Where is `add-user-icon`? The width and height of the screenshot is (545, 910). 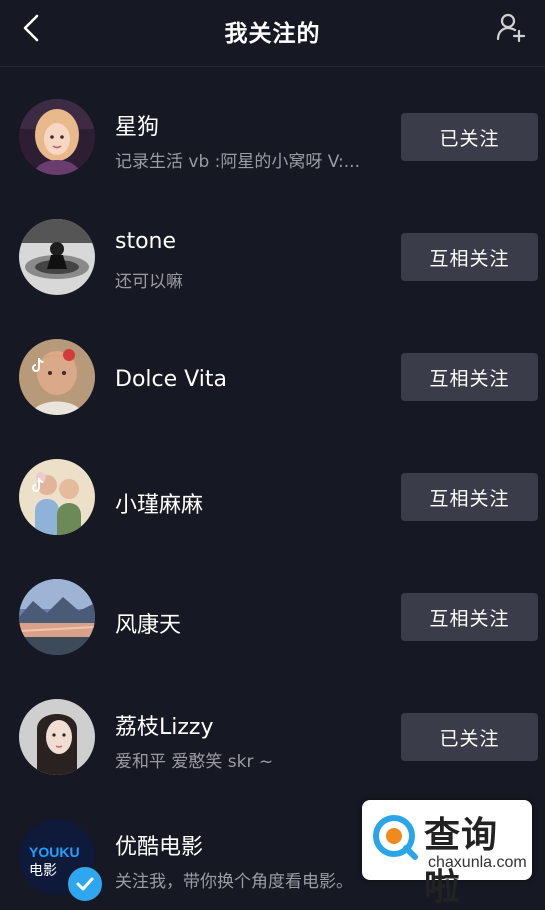
add-user-icon is located at coordinates (511, 27).